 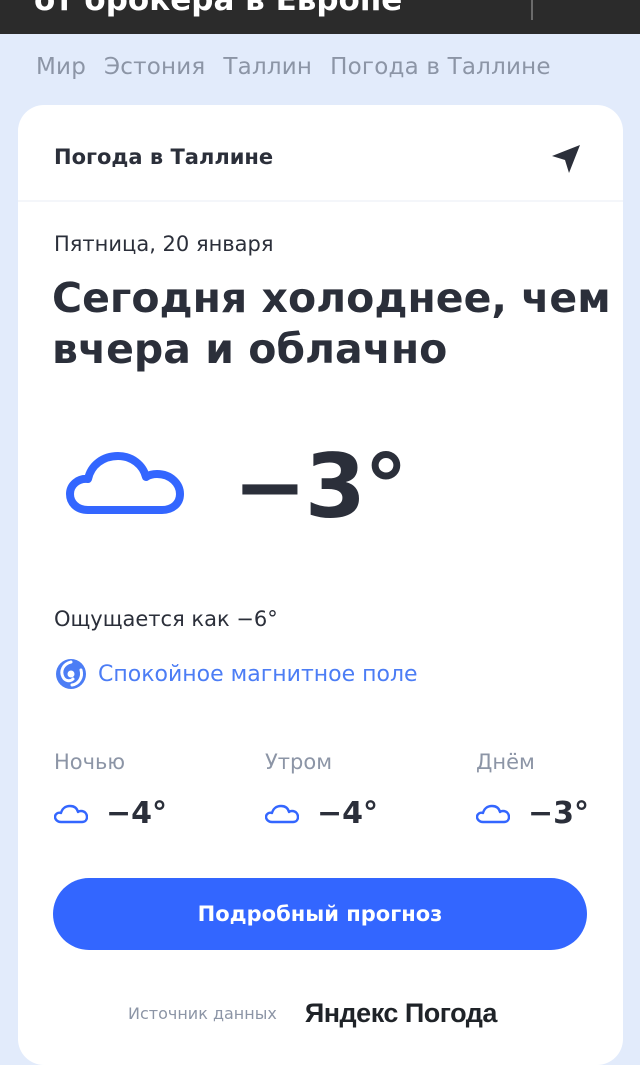 I want to click on part-temperature: −3°, so click(x=559, y=813).